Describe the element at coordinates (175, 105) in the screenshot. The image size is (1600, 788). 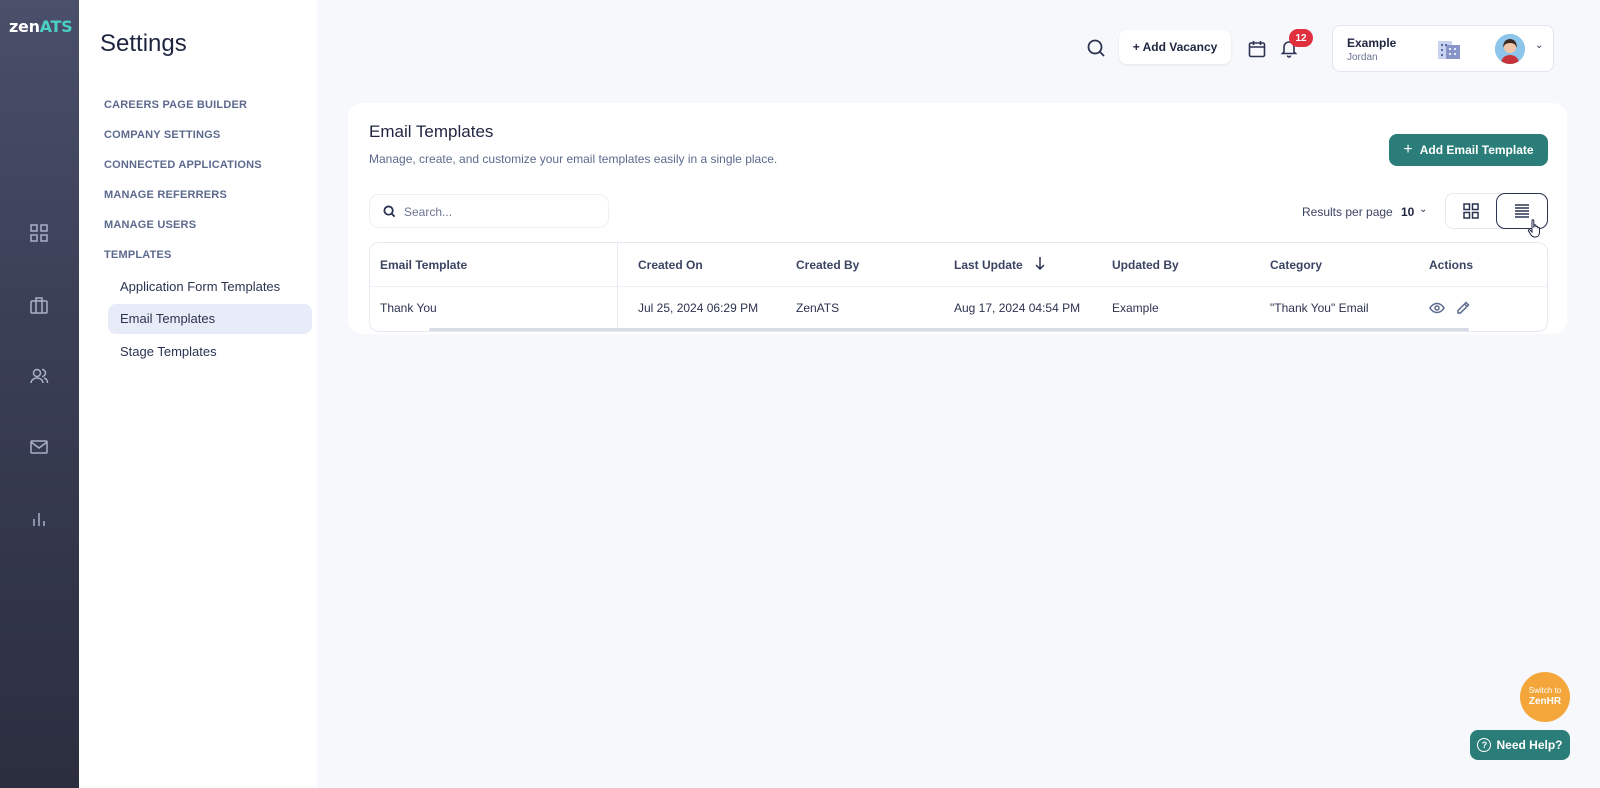
I see `nav-careers-page-builder: CAREERS PAGE BUILDER` at that location.